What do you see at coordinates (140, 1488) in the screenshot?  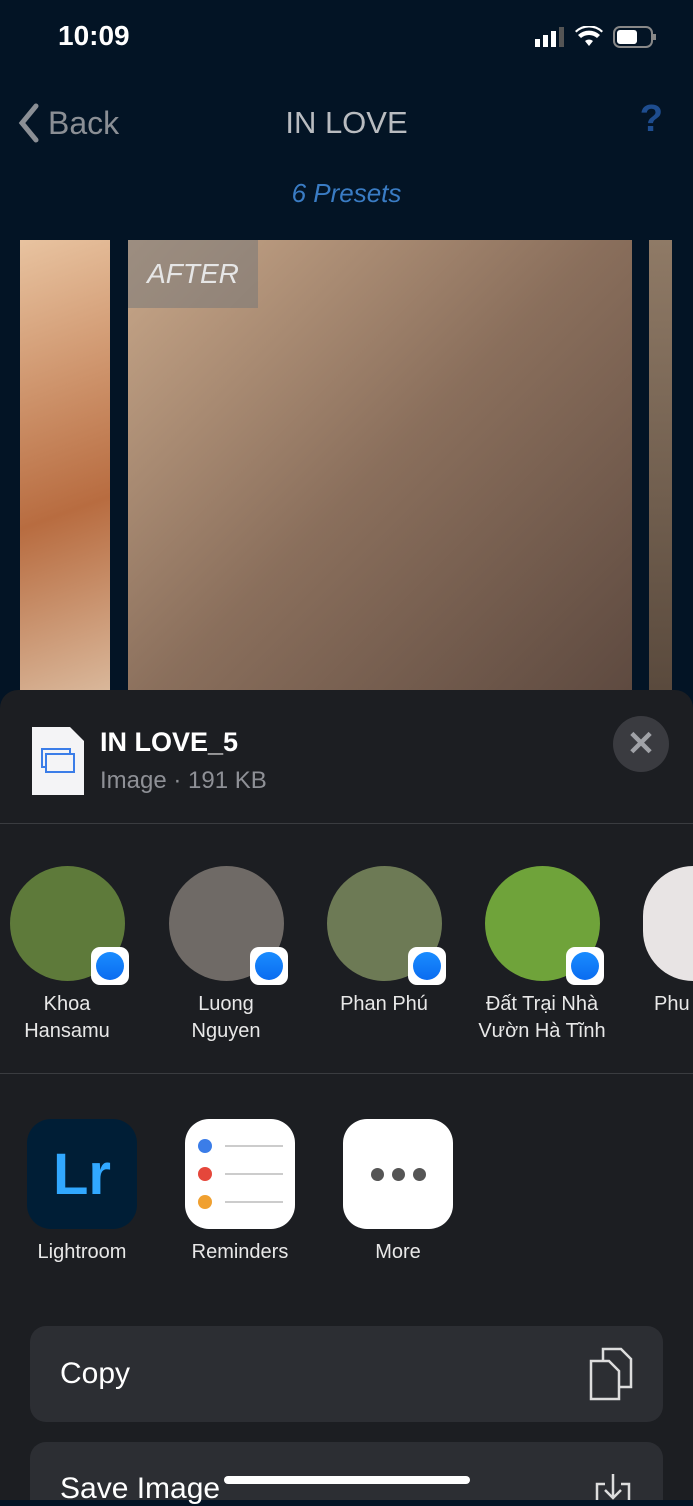 I see `save-image-label: Save Image` at bounding box center [140, 1488].